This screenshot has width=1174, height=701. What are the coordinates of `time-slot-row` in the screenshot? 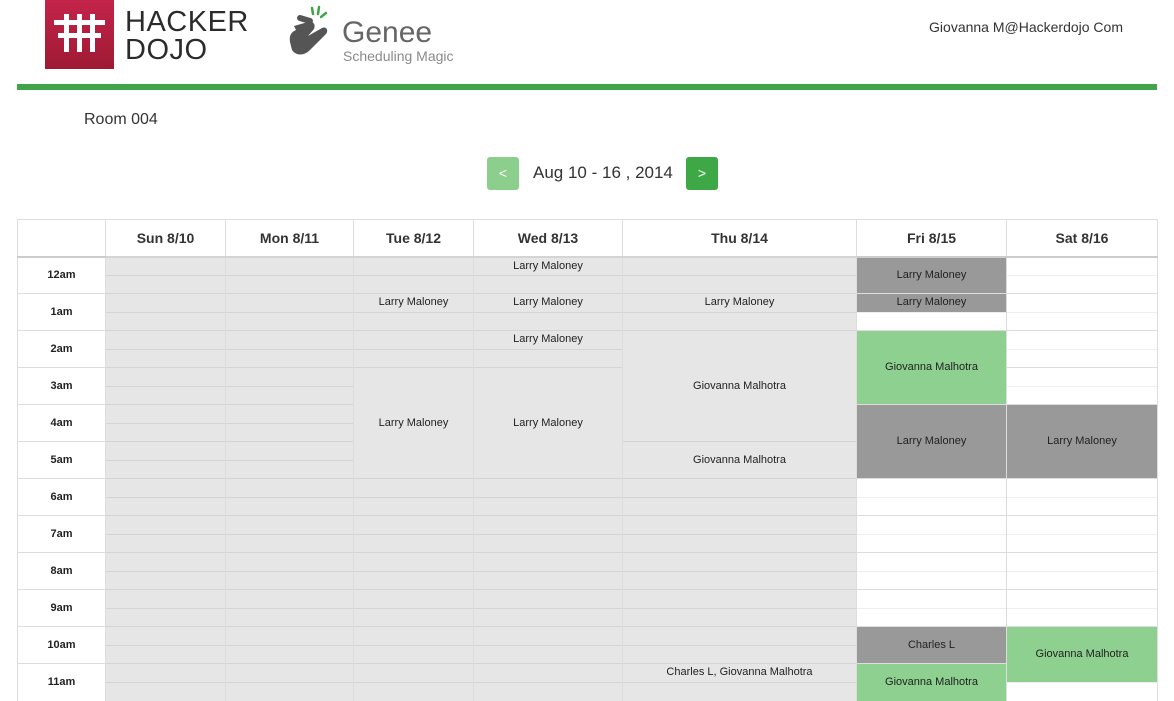 It's located at (588, 321).